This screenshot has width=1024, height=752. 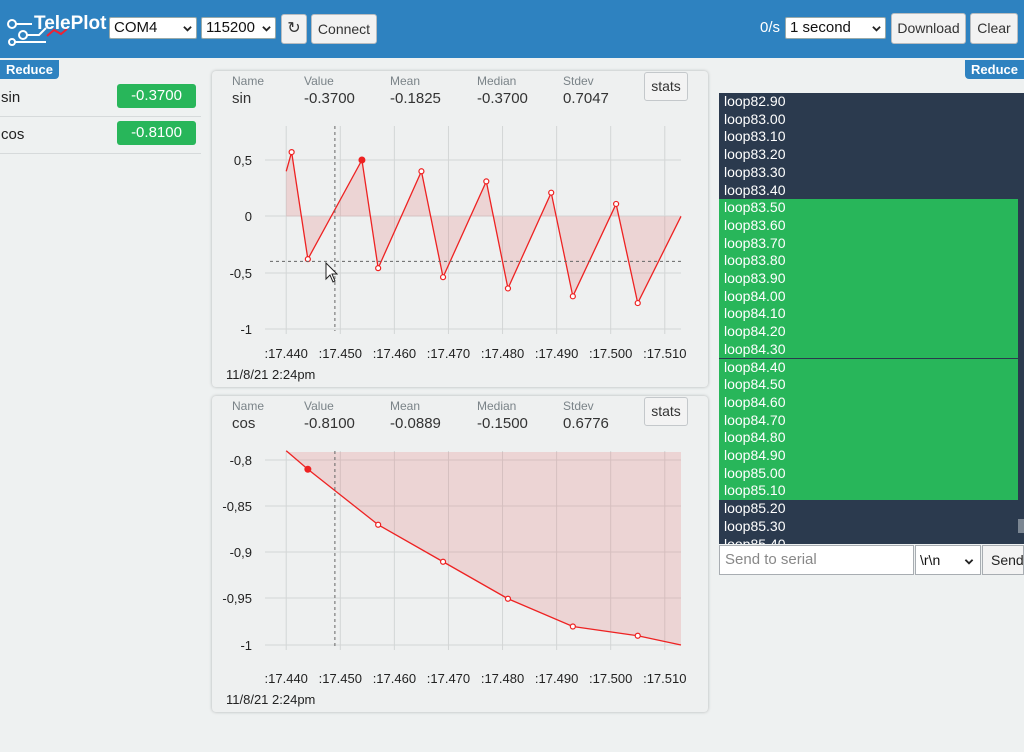 What do you see at coordinates (868, 385) in the screenshot?
I see `console-line: loop84.50` at bounding box center [868, 385].